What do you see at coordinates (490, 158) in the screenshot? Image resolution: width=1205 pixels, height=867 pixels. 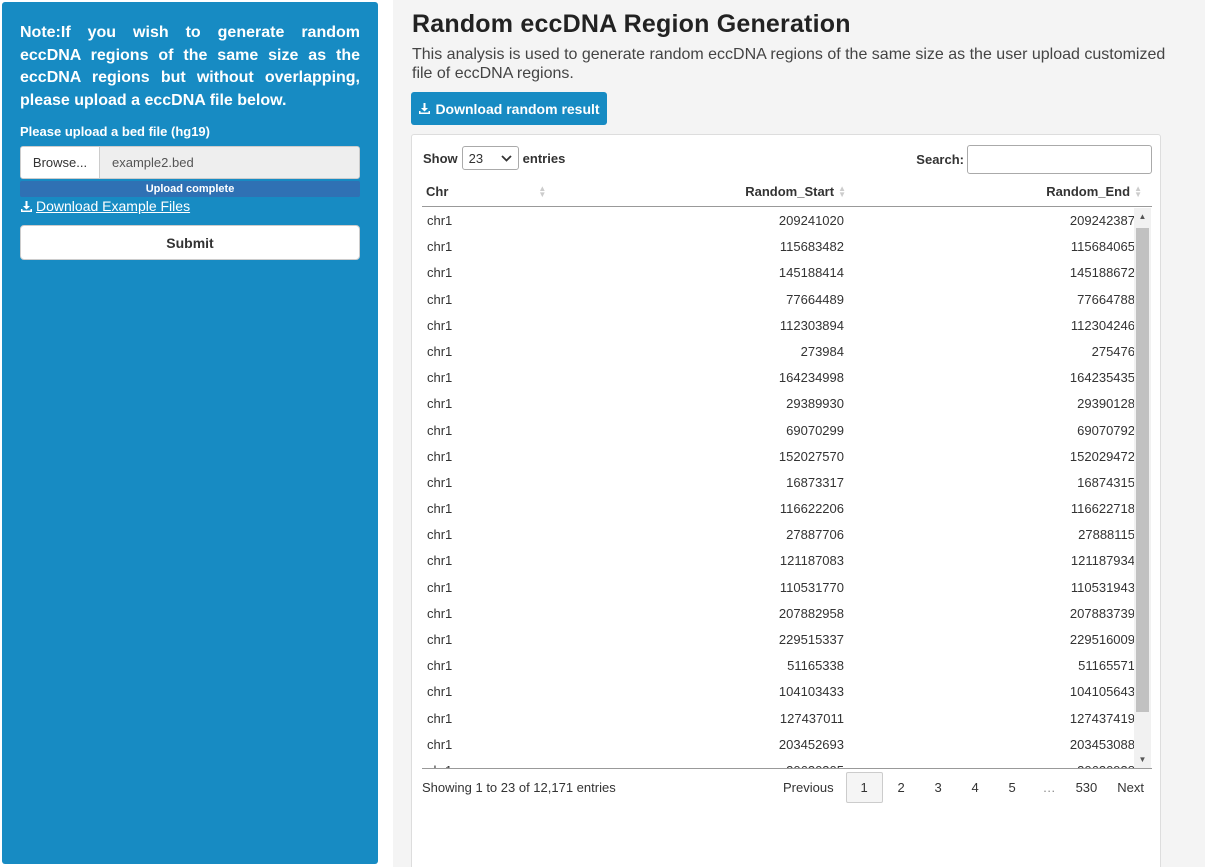 I see `entries-select: 23` at bounding box center [490, 158].